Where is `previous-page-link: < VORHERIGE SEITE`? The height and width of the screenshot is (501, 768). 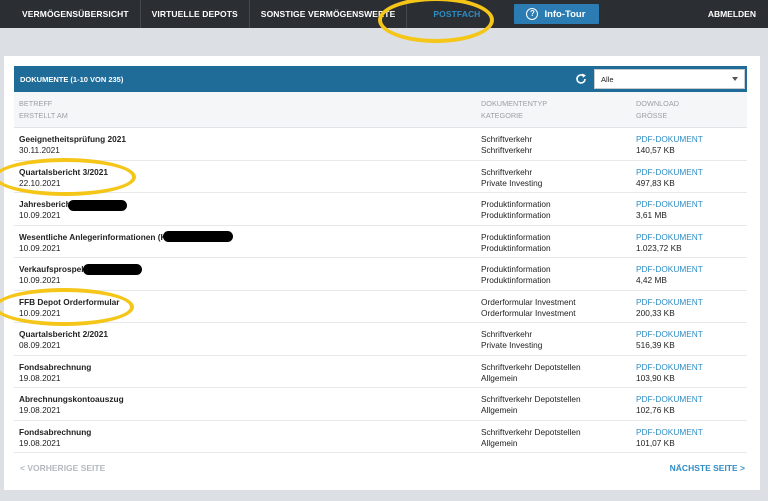 previous-page-link: < VORHERIGE SEITE is located at coordinates (62, 468).